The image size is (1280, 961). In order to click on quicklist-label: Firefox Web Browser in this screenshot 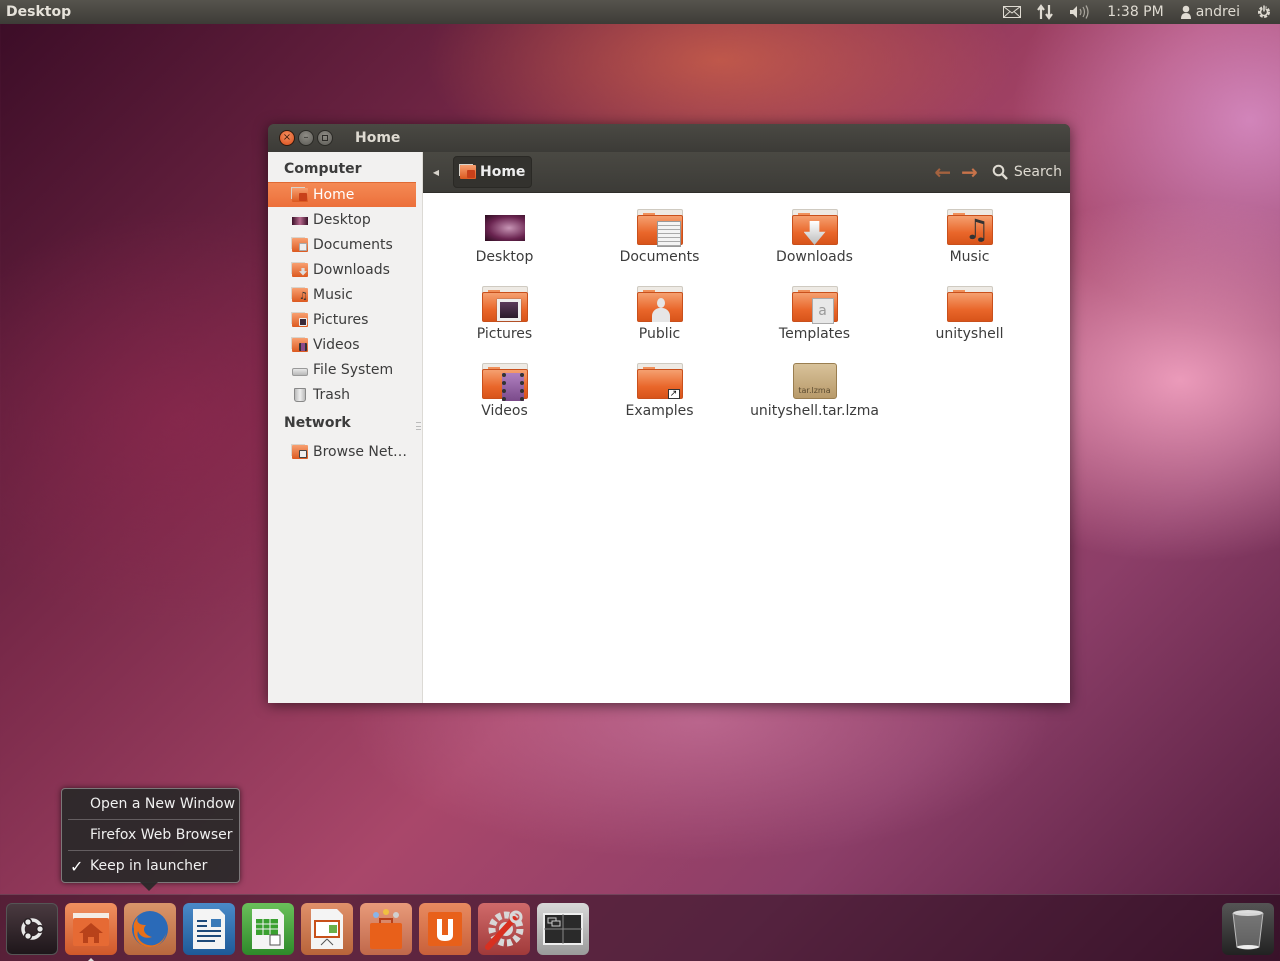, I will do `click(161, 835)`.